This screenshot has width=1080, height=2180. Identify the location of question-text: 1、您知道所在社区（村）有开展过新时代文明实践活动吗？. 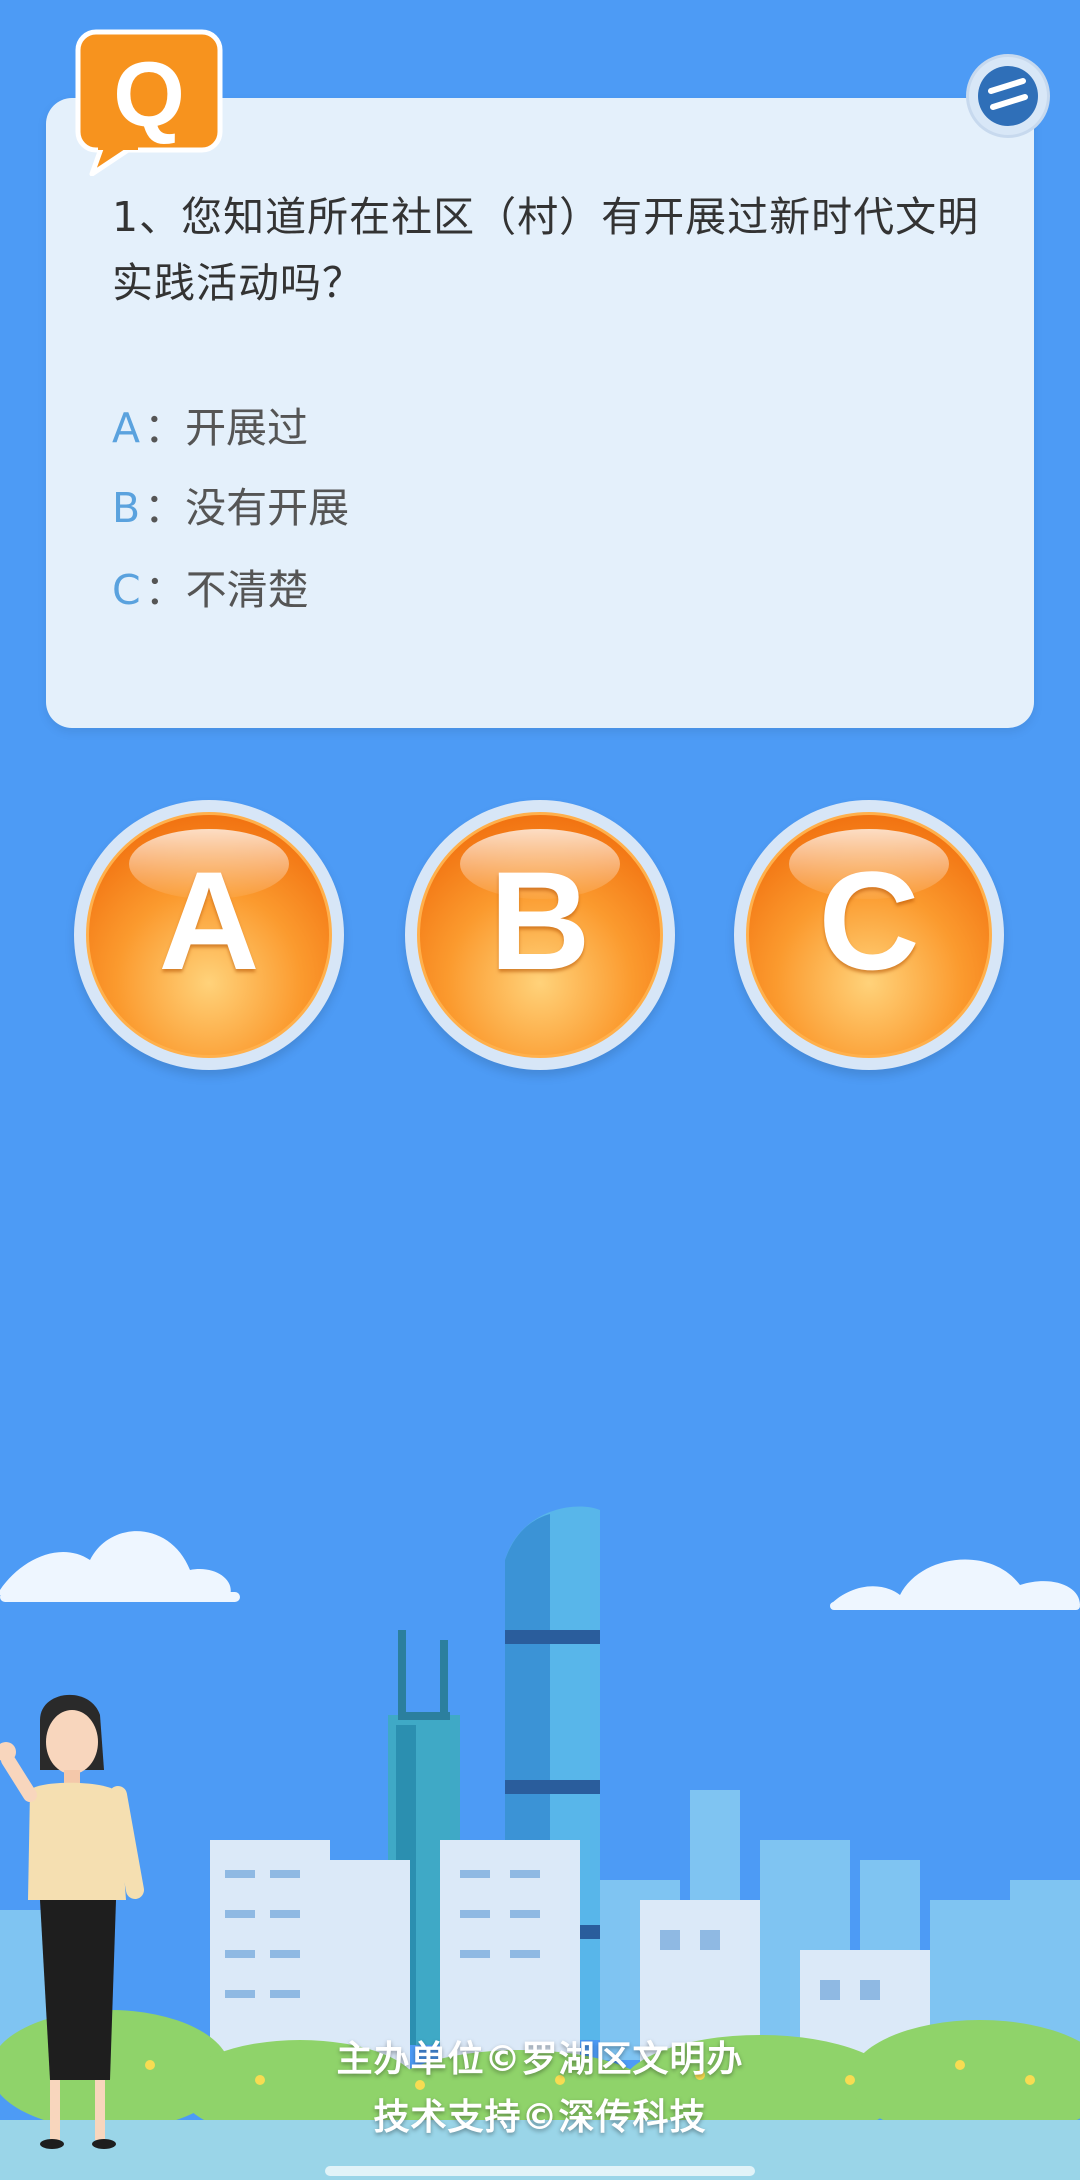
(546, 250).